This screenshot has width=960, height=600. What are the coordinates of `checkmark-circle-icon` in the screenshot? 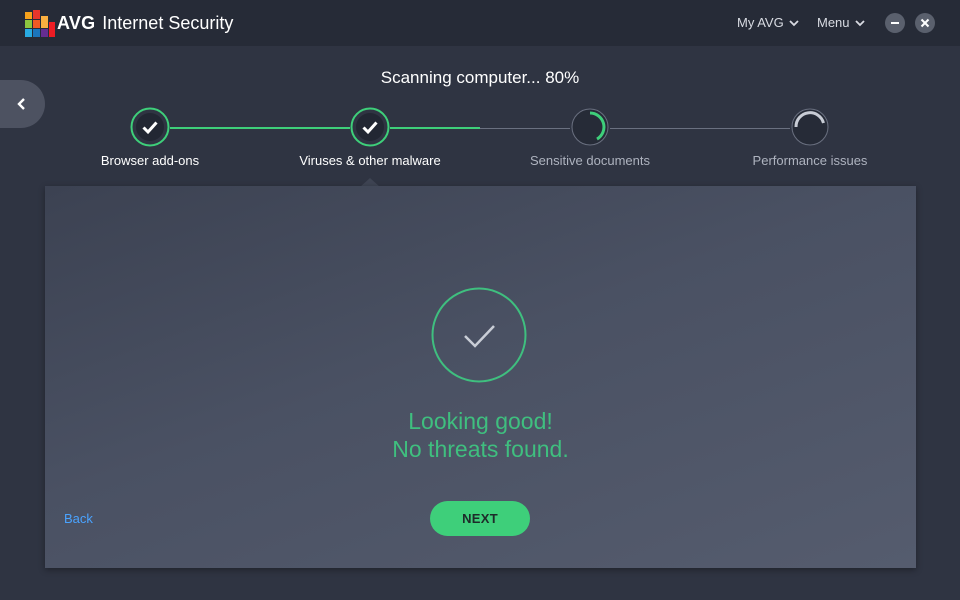 It's located at (479, 335).